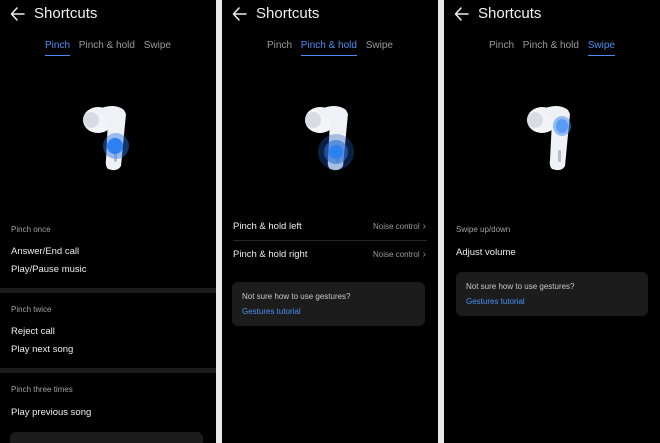 This screenshot has width=660, height=443. I want to click on pinch-hold-left-row: Pinch & hold left, so click(267, 226).